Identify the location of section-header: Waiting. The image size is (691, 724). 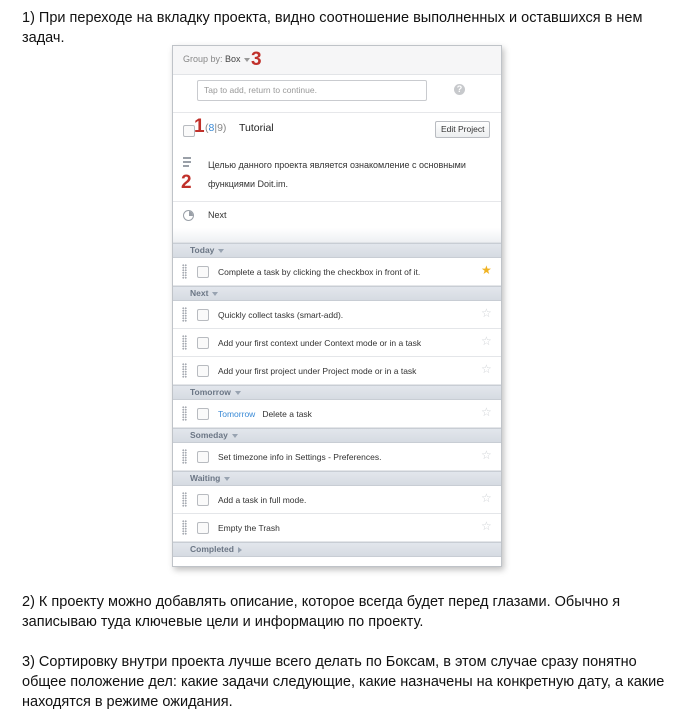
(337, 478).